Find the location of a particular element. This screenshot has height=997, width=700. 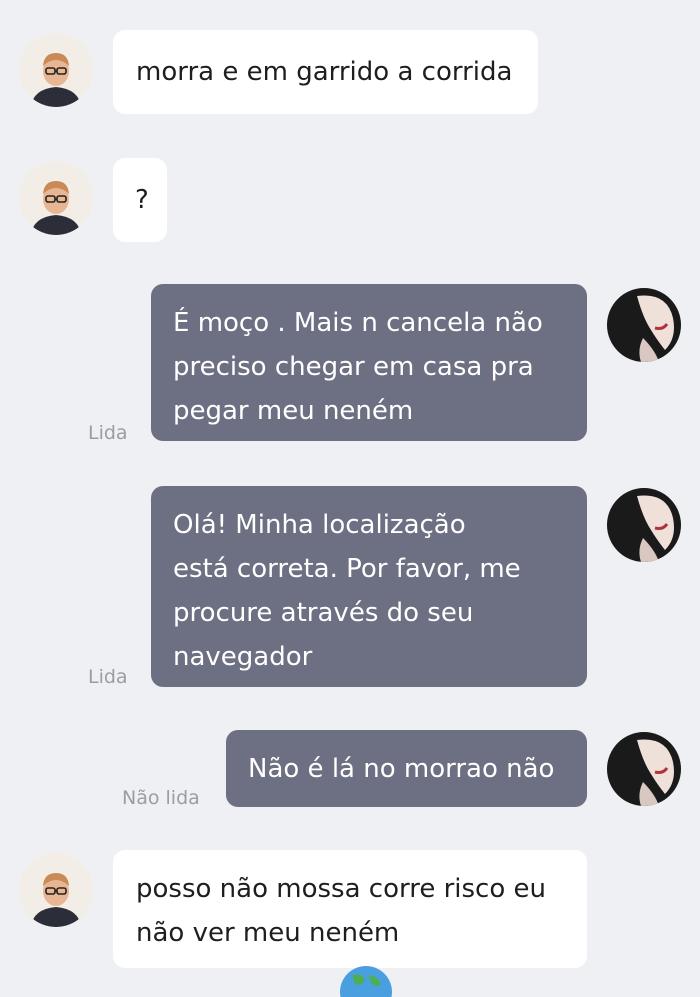

message-text: Não é lá no morrao não is located at coordinates (401, 769).